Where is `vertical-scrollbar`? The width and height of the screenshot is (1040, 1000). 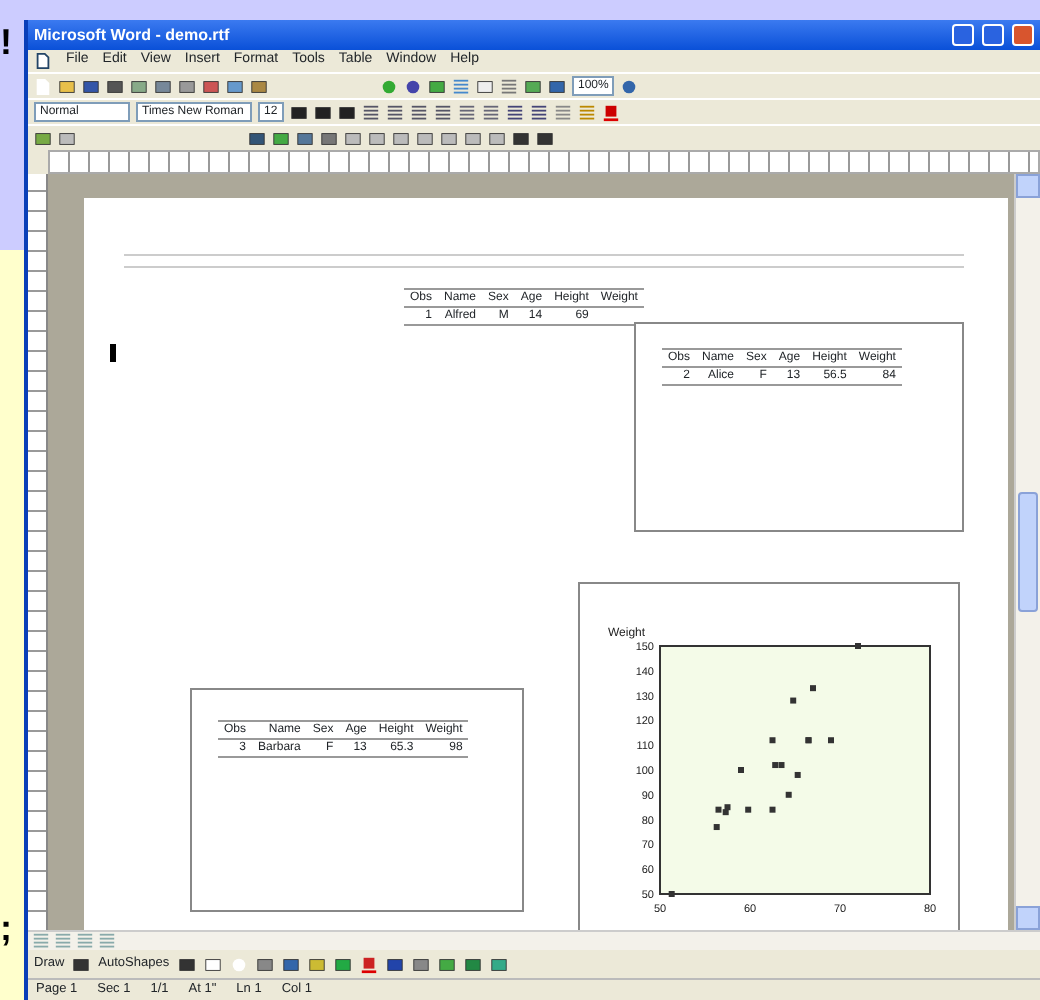
vertical-scrollbar is located at coordinates (1027, 552).